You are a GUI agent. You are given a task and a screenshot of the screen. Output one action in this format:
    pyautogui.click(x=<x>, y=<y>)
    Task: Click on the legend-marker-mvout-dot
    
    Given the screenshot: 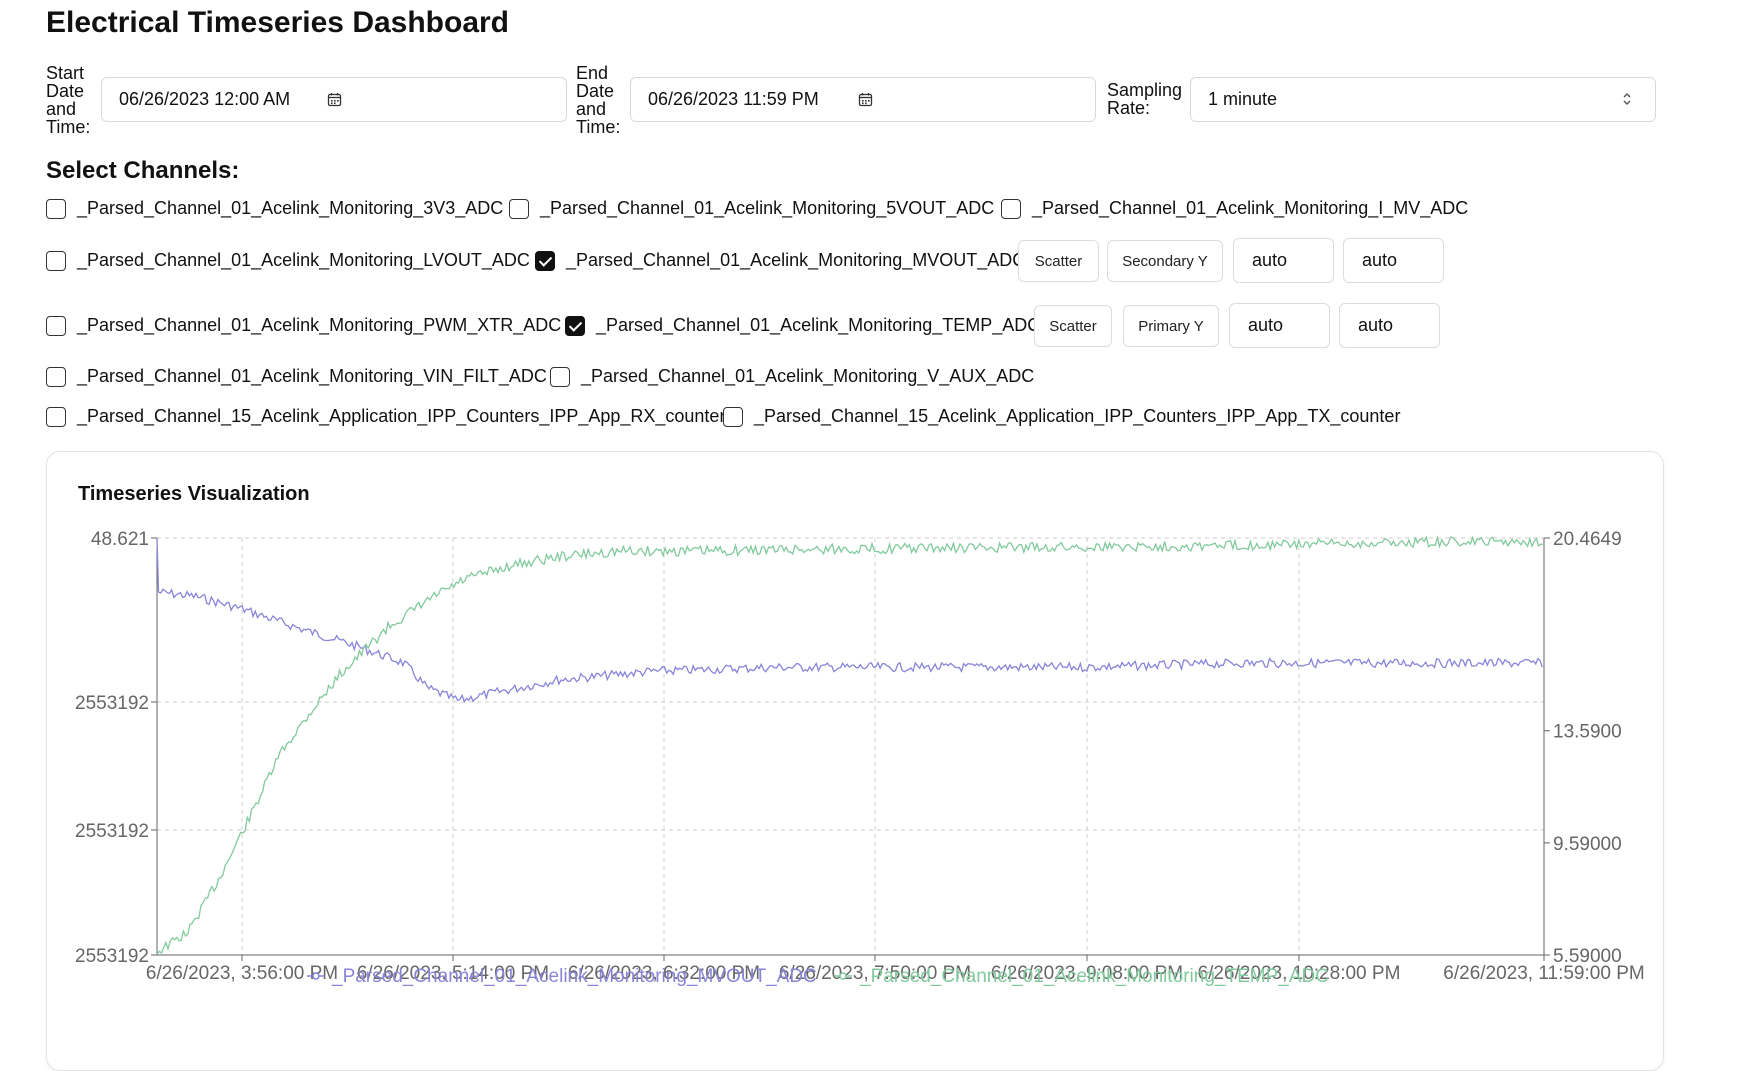 What is the action you would take?
    pyautogui.click(x=316, y=976)
    